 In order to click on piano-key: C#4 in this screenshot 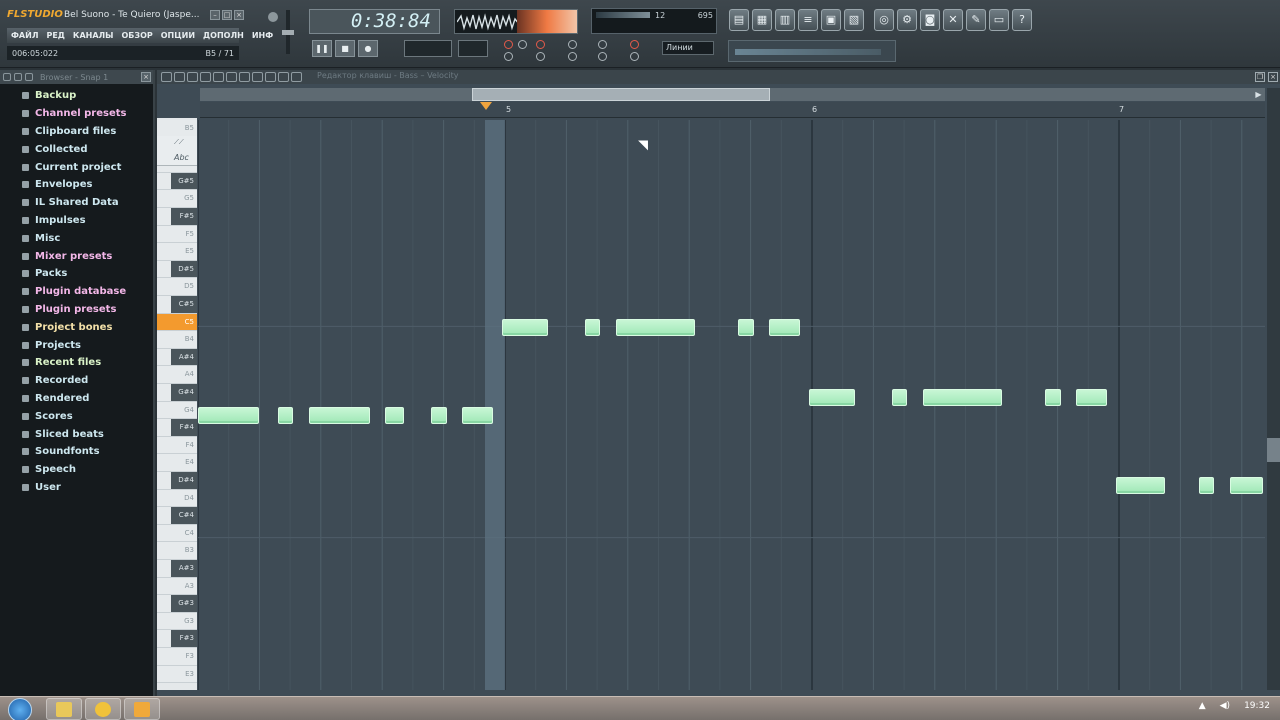, I will do `click(177, 516)`.